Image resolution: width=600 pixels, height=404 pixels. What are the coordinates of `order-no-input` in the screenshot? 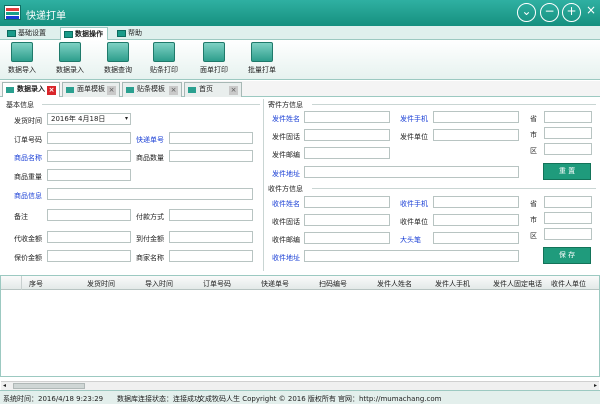 It's located at (89, 138).